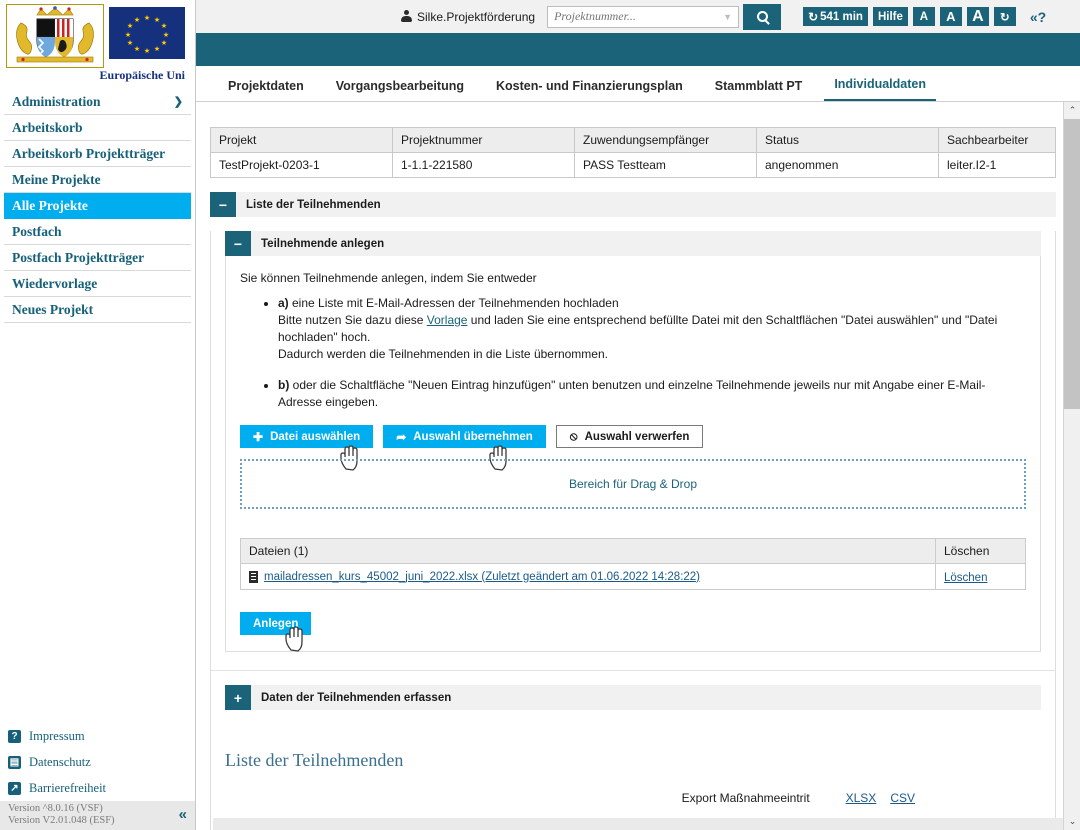 The height and width of the screenshot is (830, 1080). What do you see at coordinates (1071, 466) in the screenshot?
I see `vertical-scrollbar: ⌃ ⌄` at bounding box center [1071, 466].